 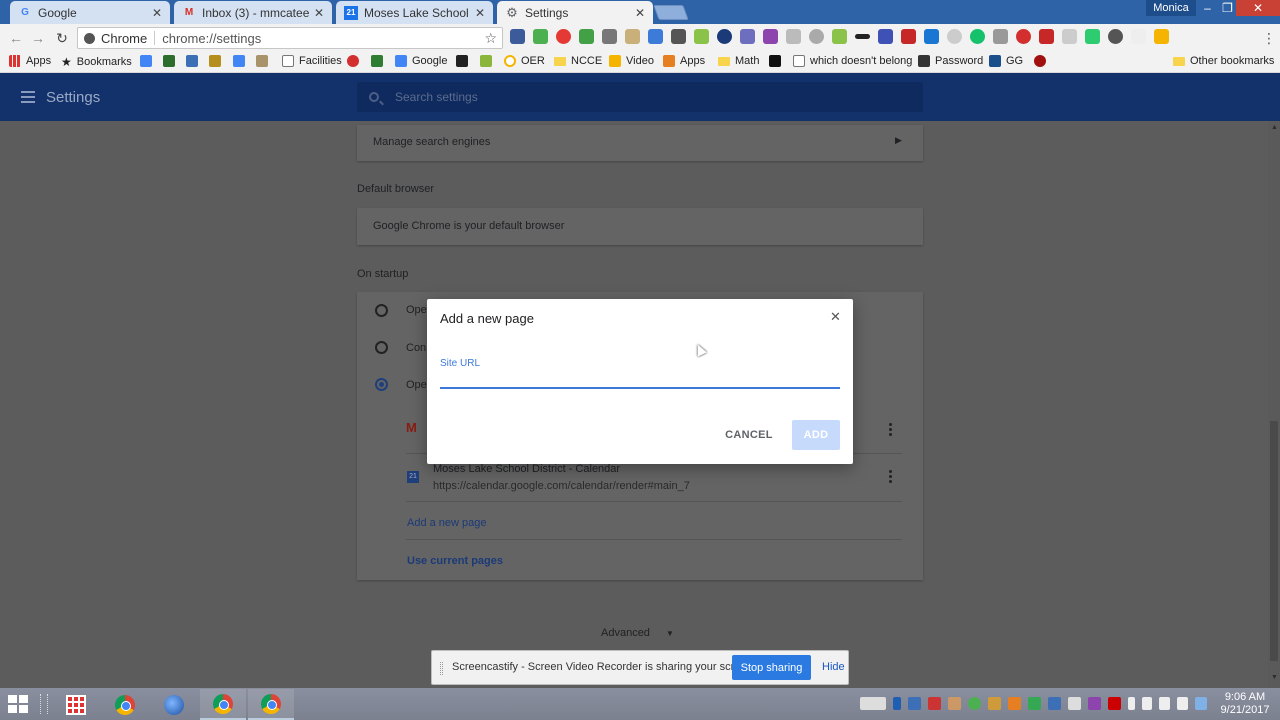 I want to click on bookmark-password: Password, so click(x=950, y=61).